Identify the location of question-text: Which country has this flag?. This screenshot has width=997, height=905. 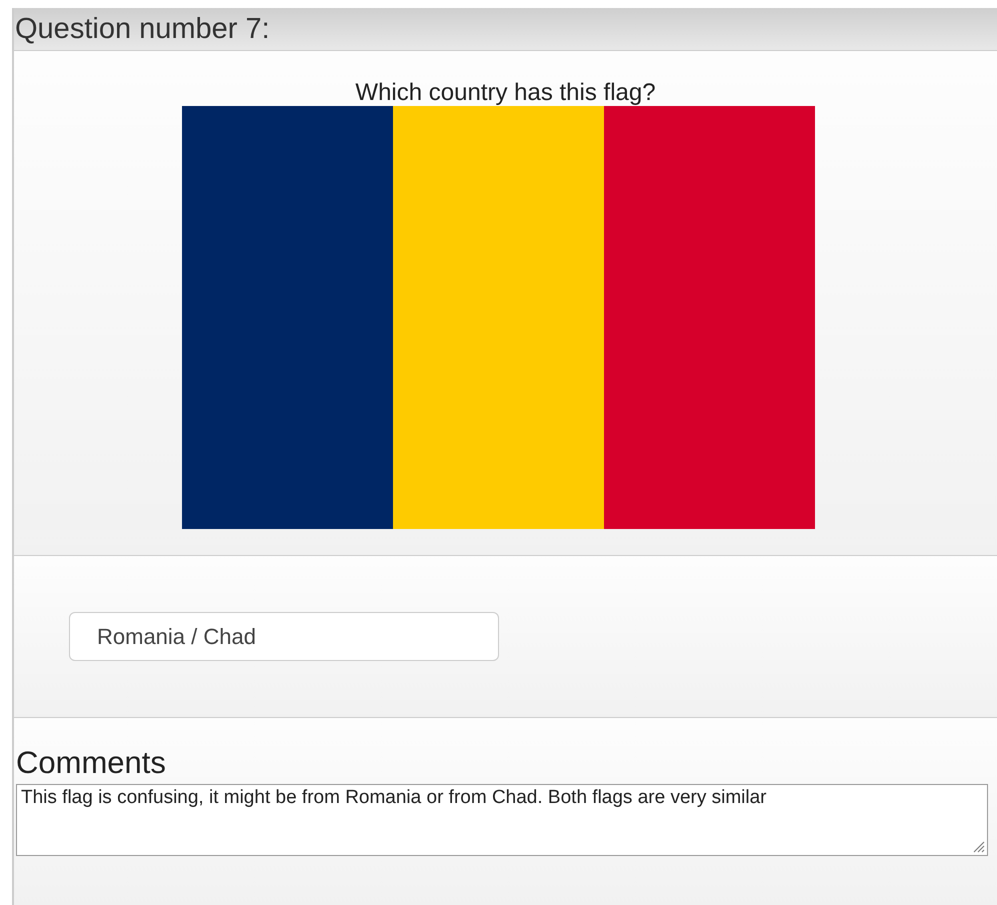
(505, 93).